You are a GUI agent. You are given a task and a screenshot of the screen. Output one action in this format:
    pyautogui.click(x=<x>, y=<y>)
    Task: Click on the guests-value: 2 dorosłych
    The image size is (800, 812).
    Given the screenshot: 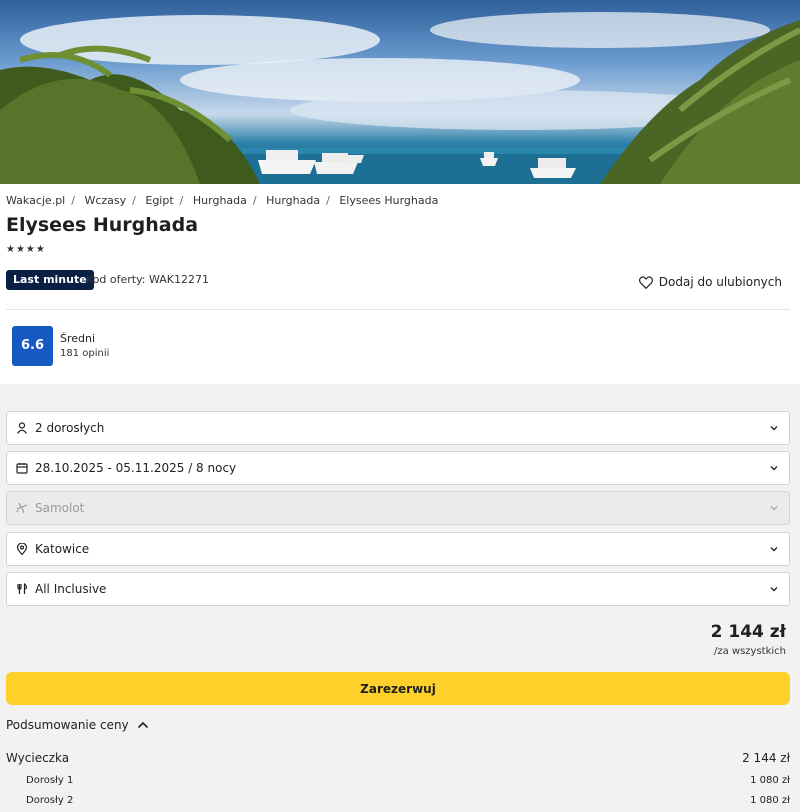 What is the action you would take?
    pyautogui.click(x=70, y=428)
    